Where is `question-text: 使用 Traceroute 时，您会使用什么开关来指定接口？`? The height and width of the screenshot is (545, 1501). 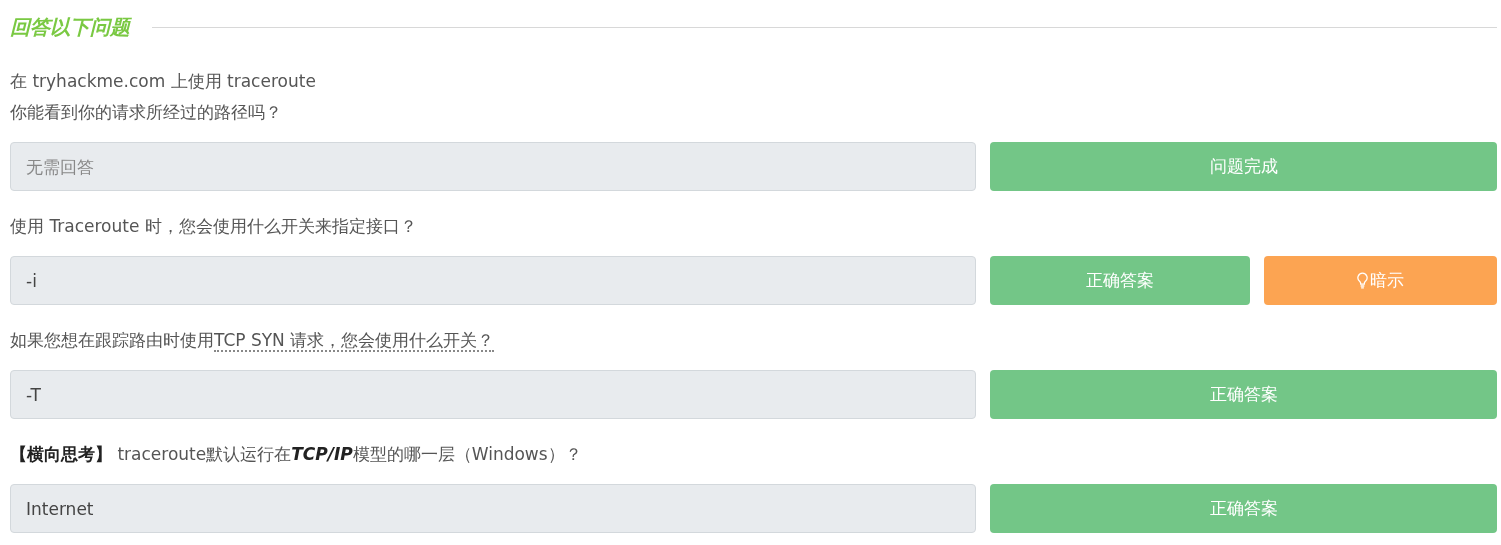 question-text: 使用 Traceroute 时，您会使用什么开关来指定接口？ is located at coordinates (214, 226).